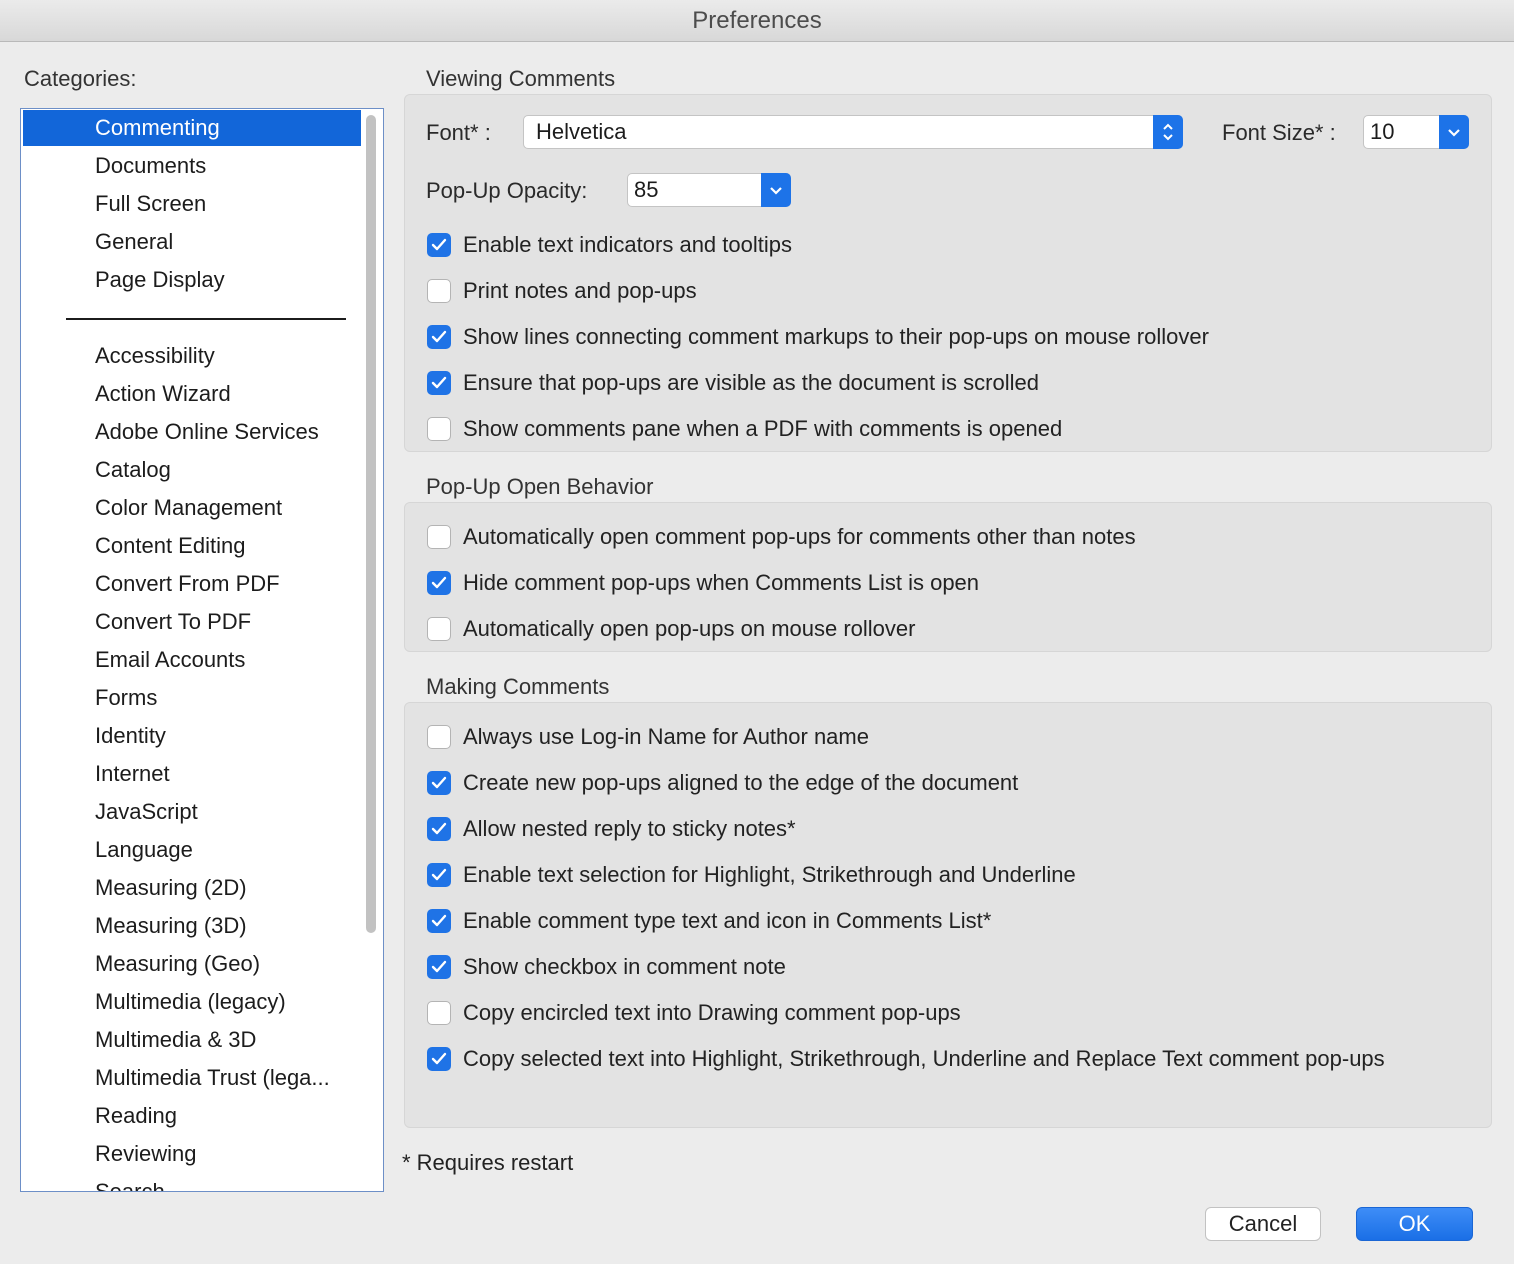  I want to click on category-item-multimedia-legacy: Multimedia (legacy), so click(192, 1002).